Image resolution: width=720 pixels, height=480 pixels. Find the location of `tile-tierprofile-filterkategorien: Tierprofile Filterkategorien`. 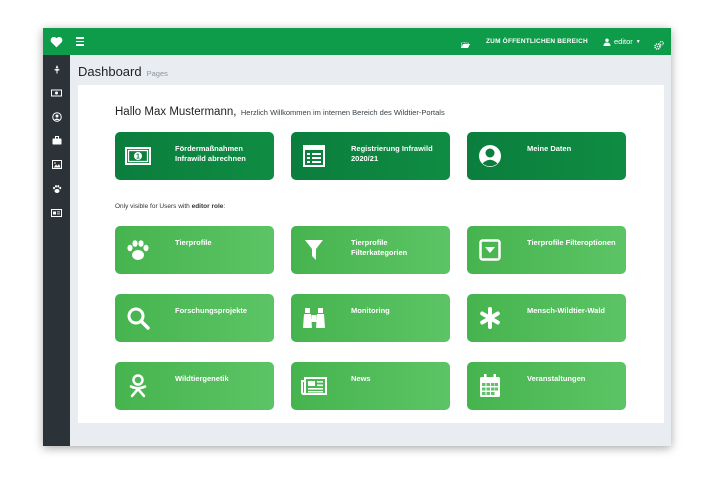

tile-tierprofile-filterkategorien: Tierprofile Filterkategorien is located at coordinates (370, 250).